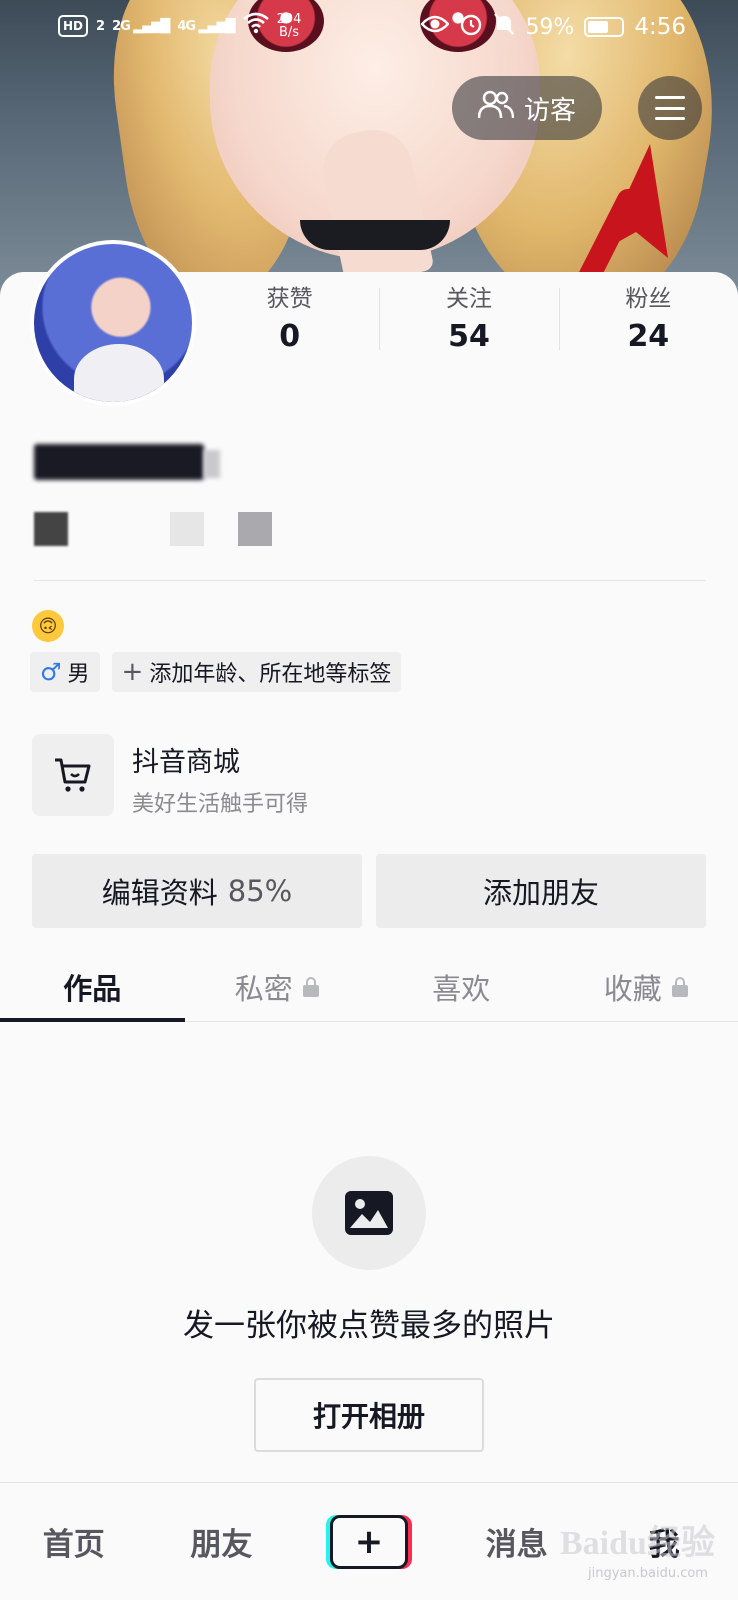  What do you see at coordinates (375, 235) in the screenshot?
I see `banner-art-collar` at bounding box center [375, 235].